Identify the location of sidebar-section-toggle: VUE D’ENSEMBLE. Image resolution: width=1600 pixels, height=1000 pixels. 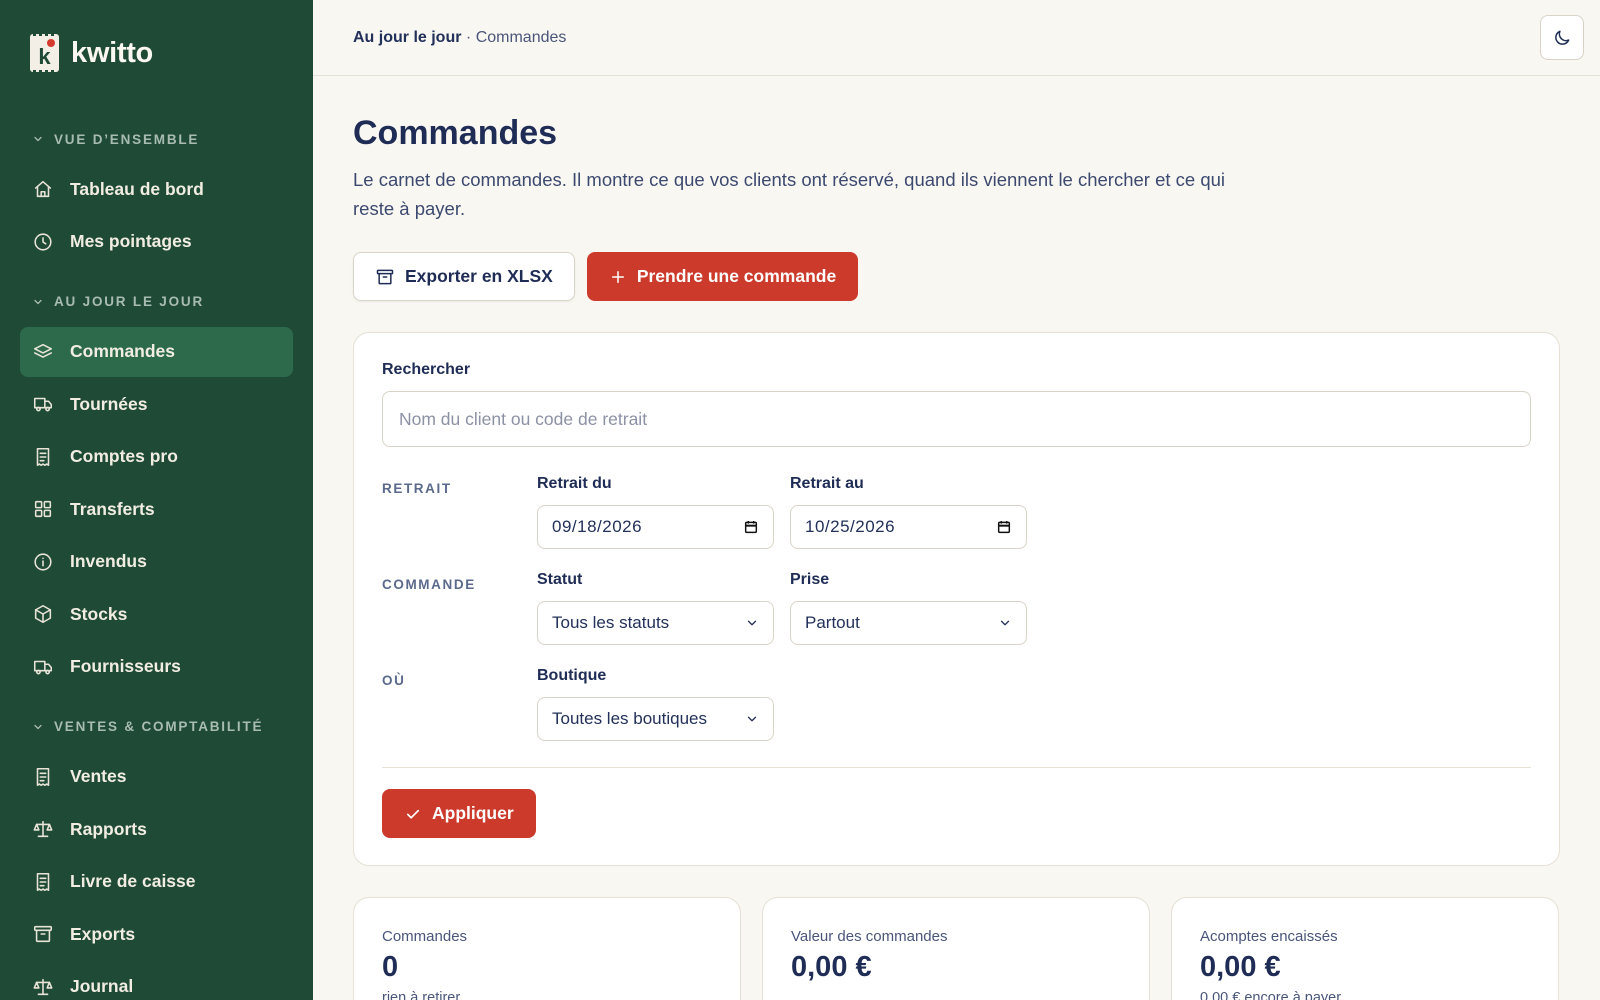
(156, 139).